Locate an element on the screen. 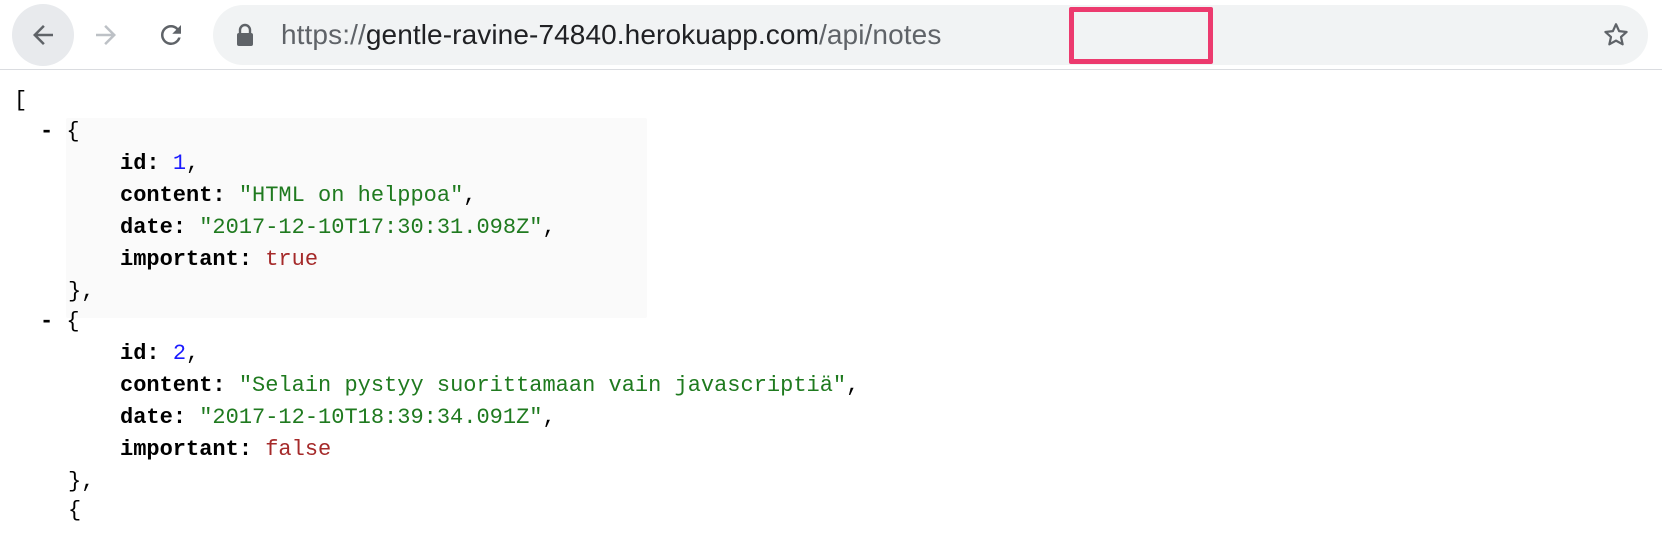 The image size is (1662, 534). json-field-date: date: "2017-12-10T17:30:31.098Z", is located at coordinates (338, 227).